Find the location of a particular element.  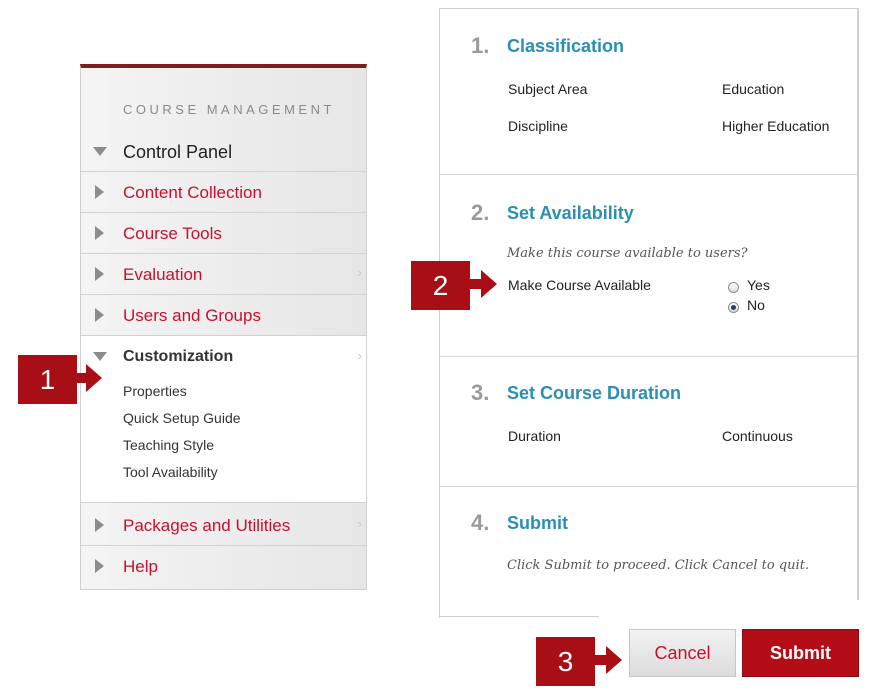

availability-instruction: Make this course available to users? is located at coordinates (627, 253).